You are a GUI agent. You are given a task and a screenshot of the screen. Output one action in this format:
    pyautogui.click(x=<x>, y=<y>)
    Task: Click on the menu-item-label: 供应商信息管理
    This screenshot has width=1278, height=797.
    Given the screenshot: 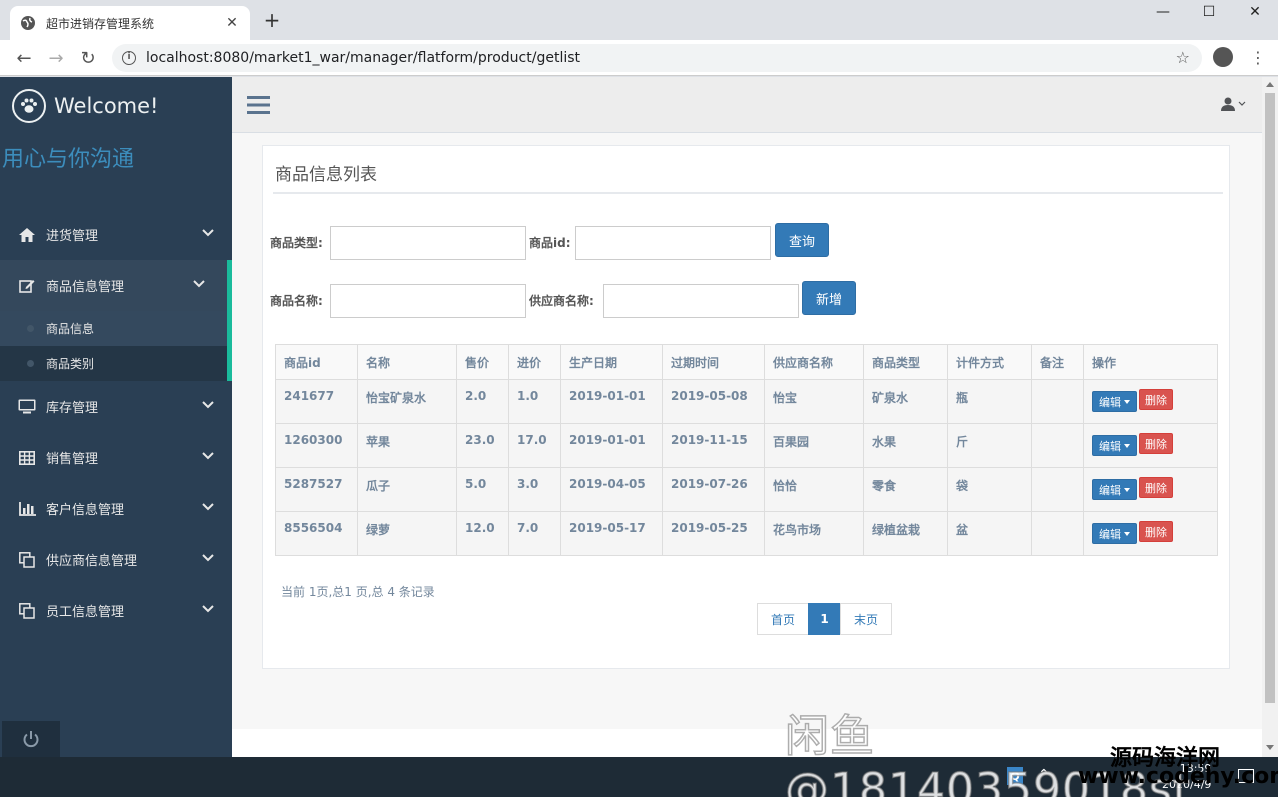 What is the action you would take?
    pyautogui.click(x=92, y=561)
    